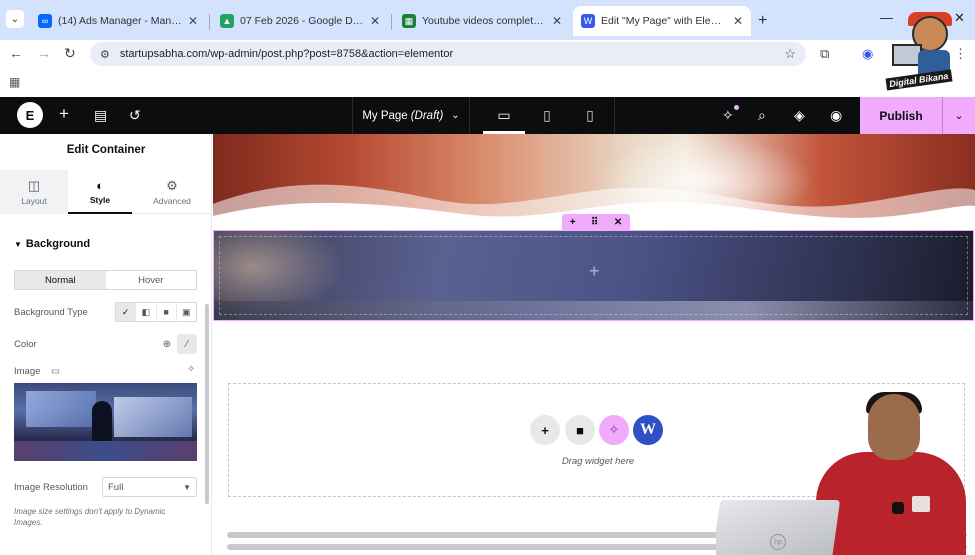 Image resolution: width=975 pixels, height=555 pixels. I want to click on layout-columns-icon: ◫, so click(34, 185).